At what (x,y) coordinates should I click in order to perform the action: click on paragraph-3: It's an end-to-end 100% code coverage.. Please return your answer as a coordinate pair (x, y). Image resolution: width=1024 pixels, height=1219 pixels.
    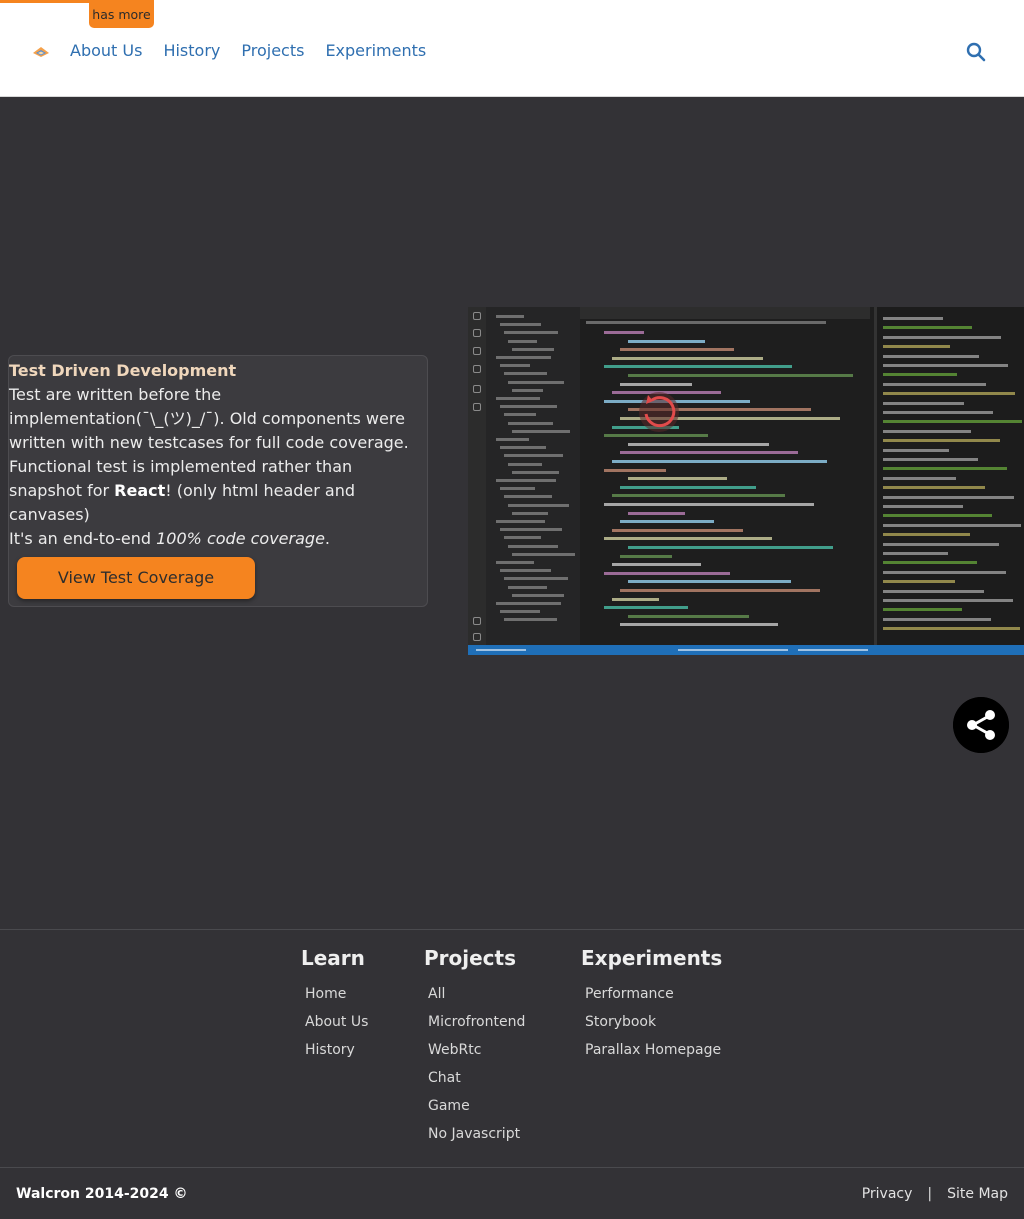
    Looking at the image, I should click on (215, 539).